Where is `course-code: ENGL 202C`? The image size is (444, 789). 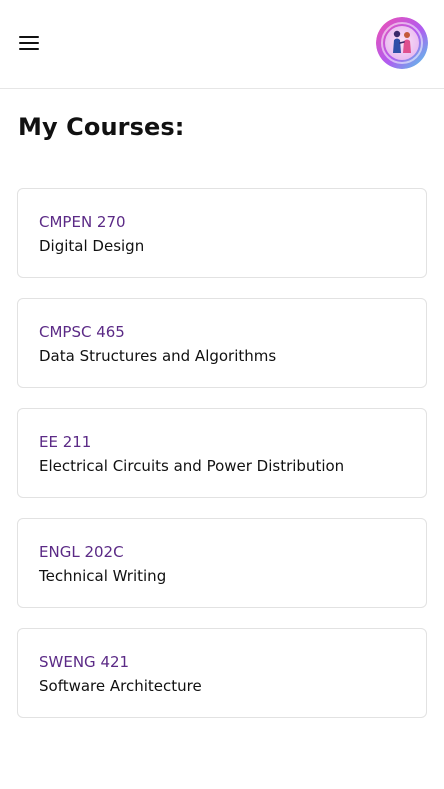 course-code: ENGL 202C is located at coordinates (81, 552).